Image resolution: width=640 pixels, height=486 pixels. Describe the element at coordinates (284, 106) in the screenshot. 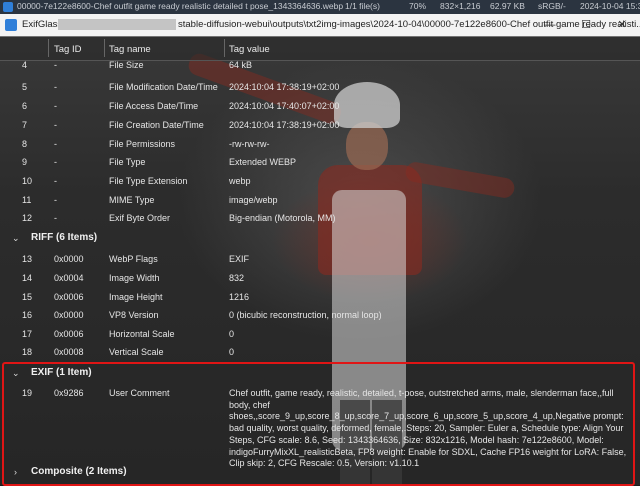

I see `row-tag-value: 2024:10:04 17:40:07+02:00` at that location.